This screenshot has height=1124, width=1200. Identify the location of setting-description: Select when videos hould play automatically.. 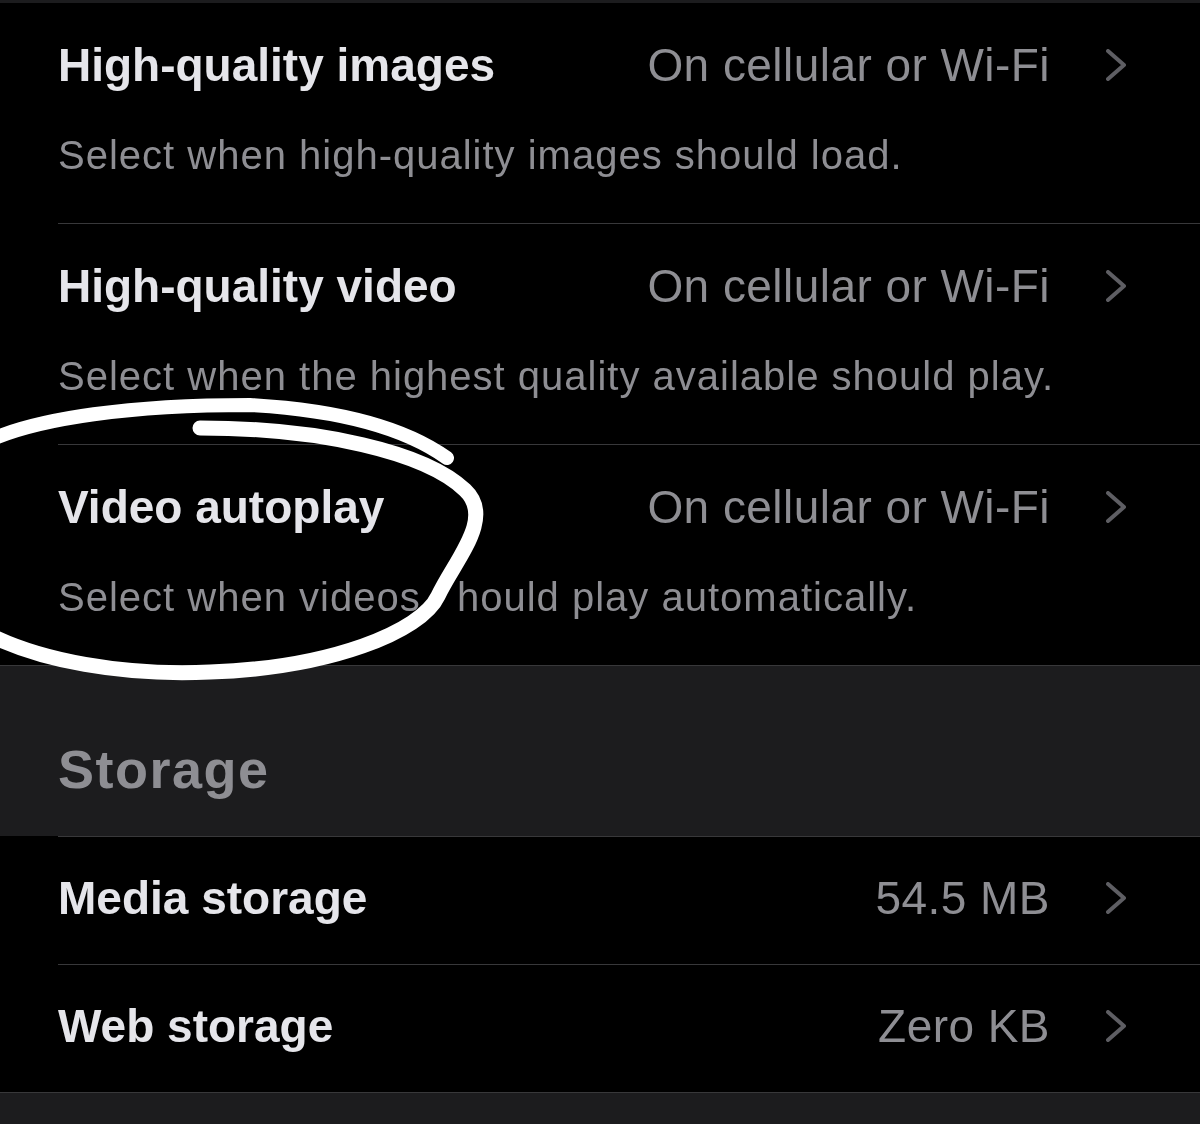
(488, 597).